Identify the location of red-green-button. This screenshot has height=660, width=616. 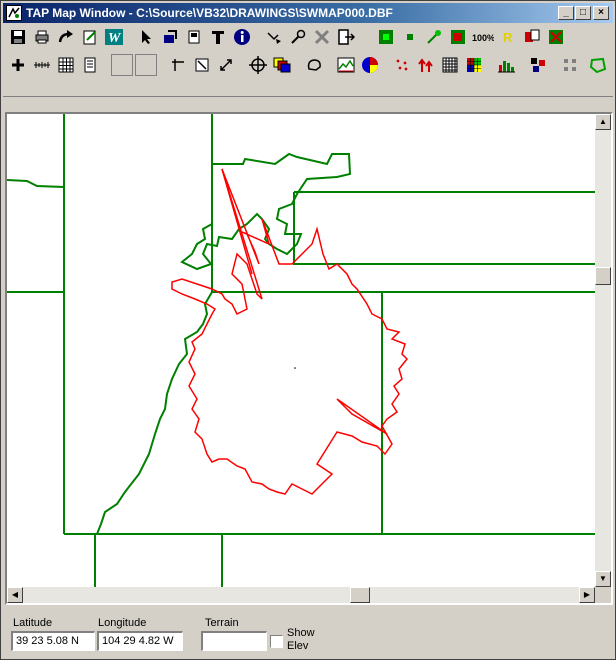
(458, 37).